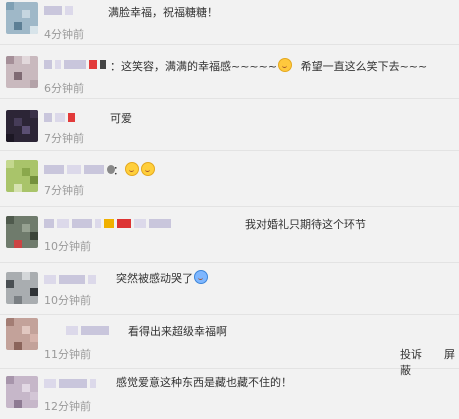 Image resolution: width=459 pixels, height=419 pixels. I want to click on comment-text: 我对婚礼只期待这个环节, so click(305, 224).